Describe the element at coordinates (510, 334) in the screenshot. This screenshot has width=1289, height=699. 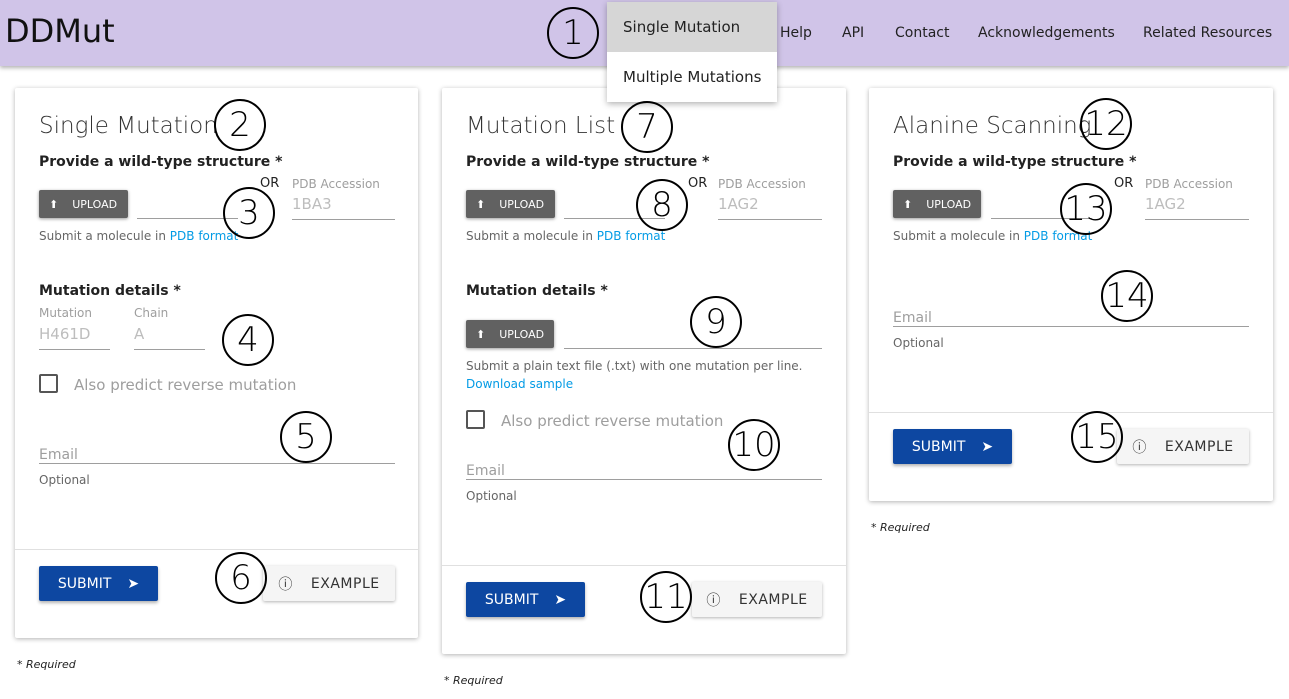
I see `upload-mutation-list-button: ⬆ UPLOAD` at that location.